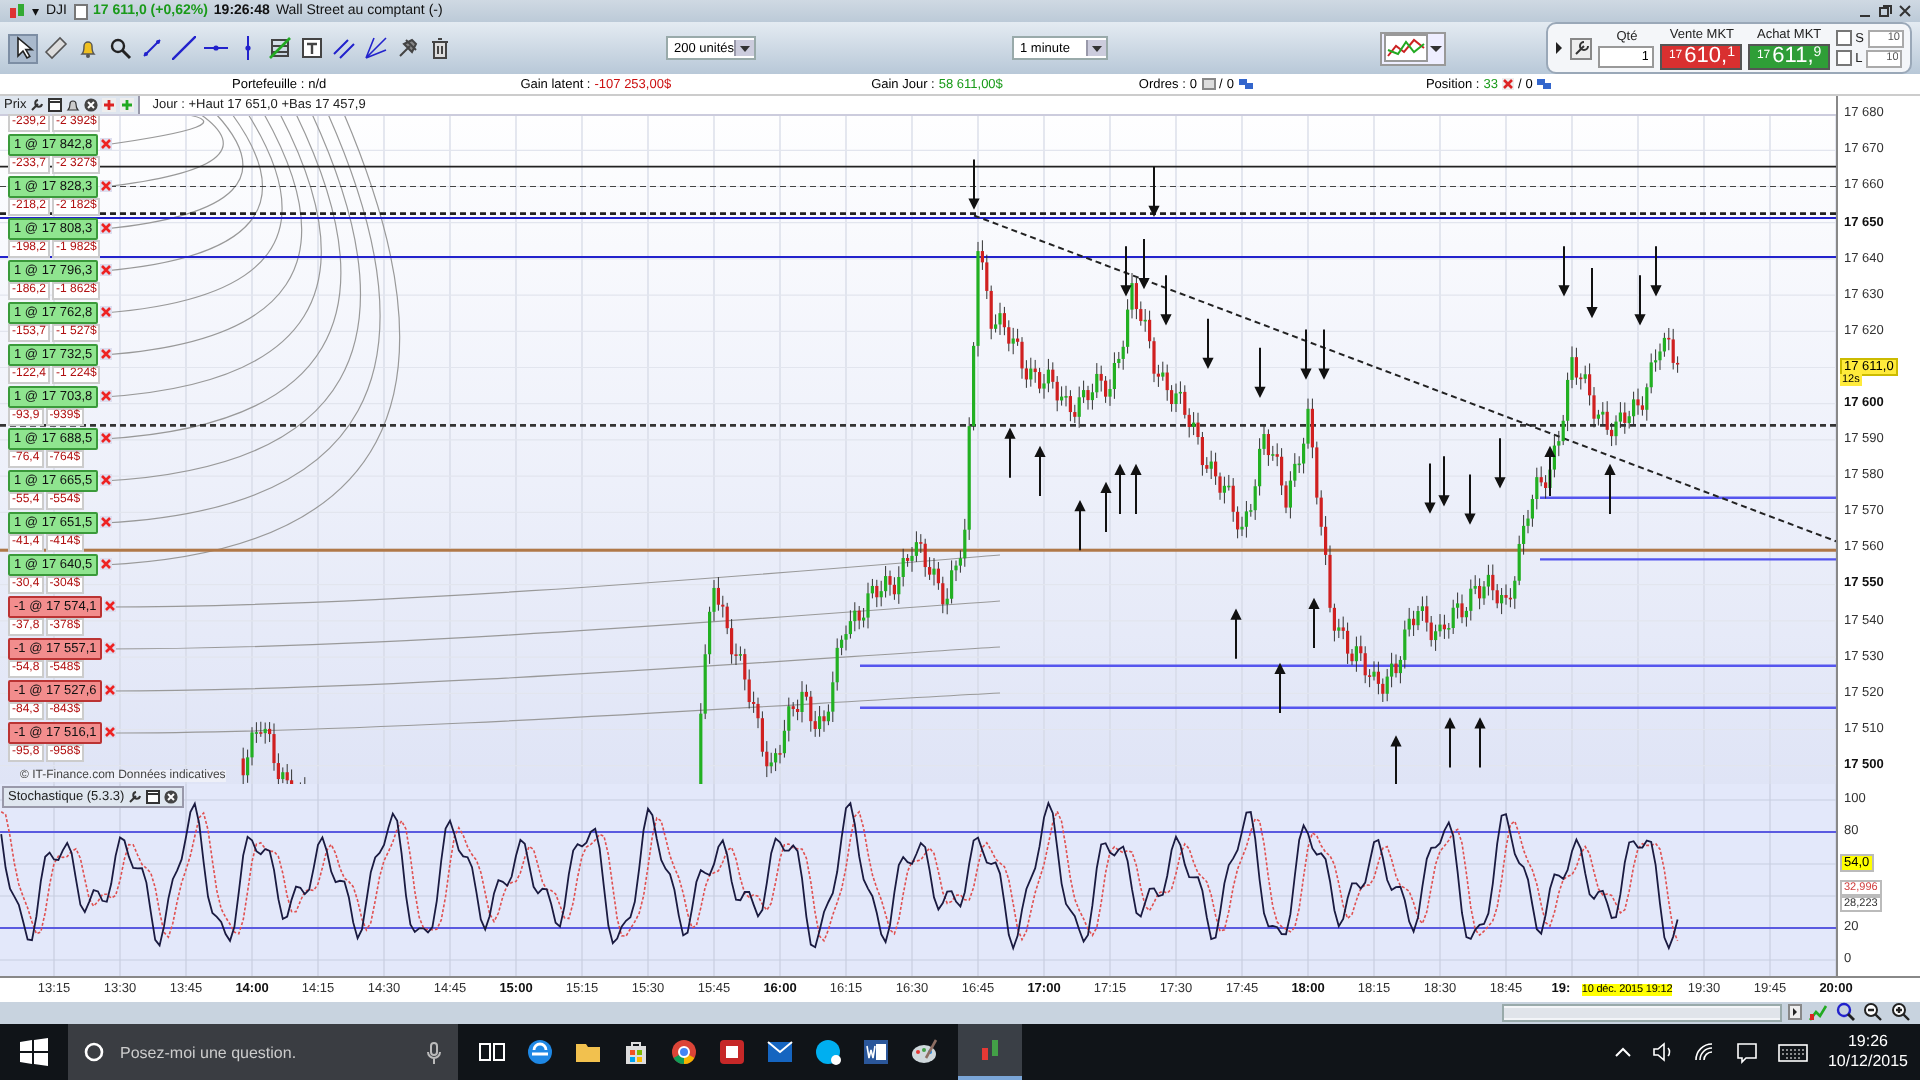 This screenshot has height=1080, width=1920. I want to click on mail-icon, so click(780, 1052).